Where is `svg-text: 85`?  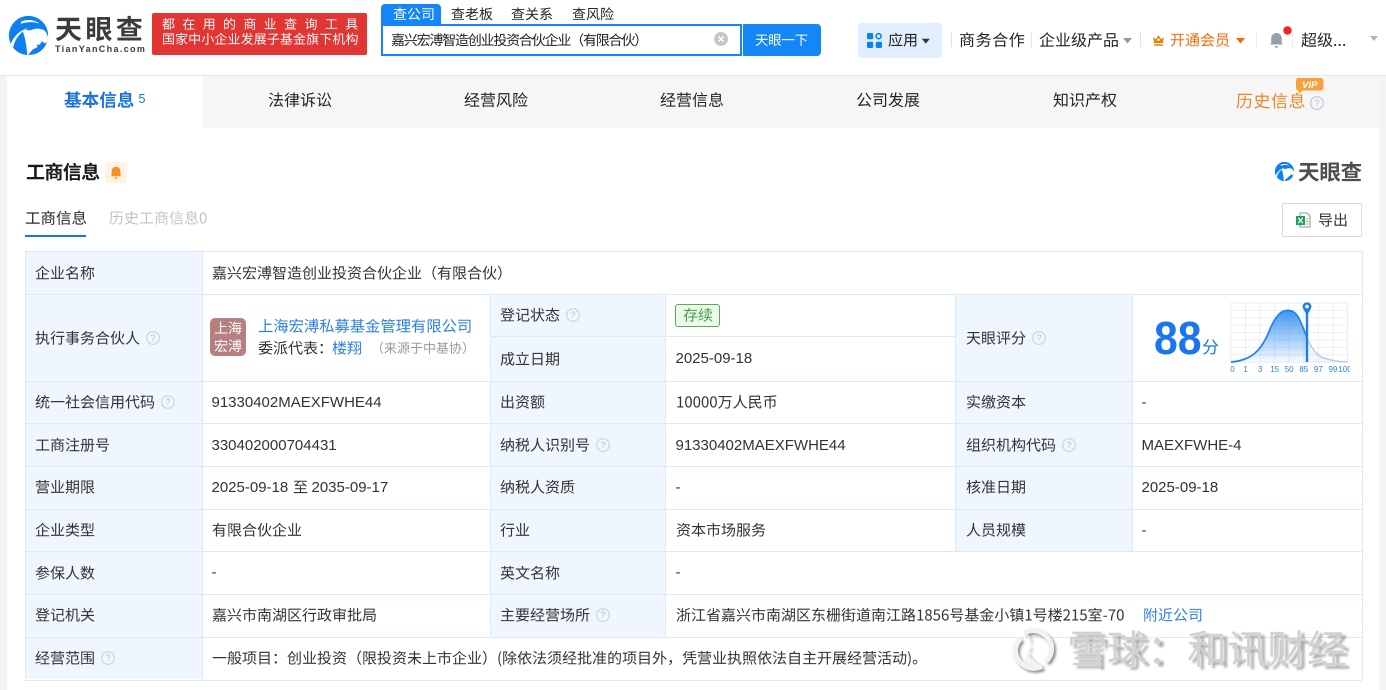
svg-text: 85 is located at coordinates (1303, 369).